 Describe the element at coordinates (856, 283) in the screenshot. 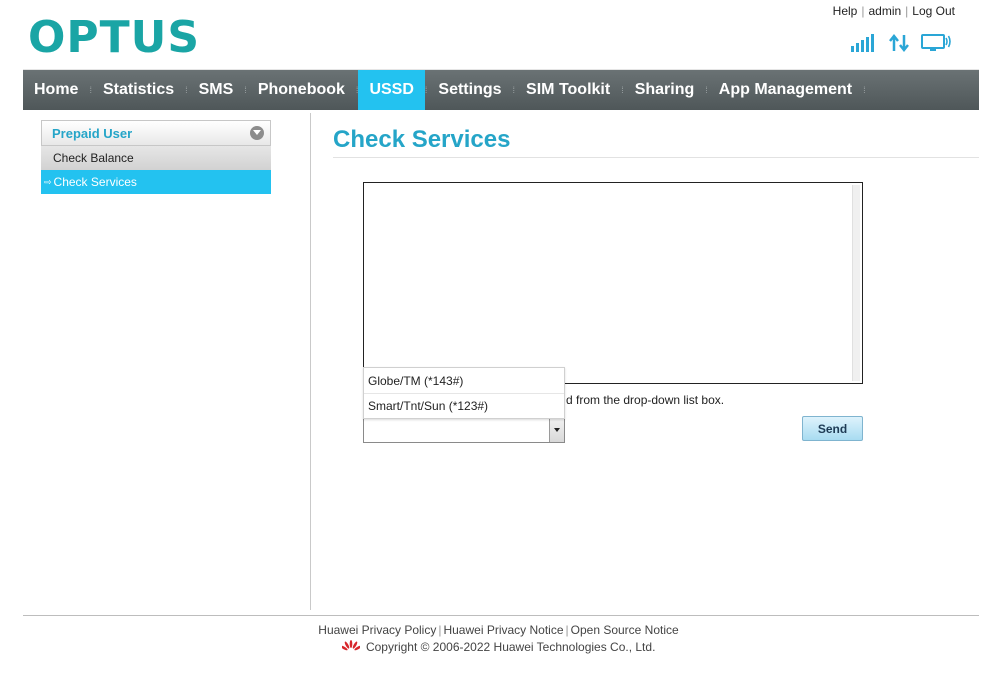

I see `textarea-scrollbar` at that location.